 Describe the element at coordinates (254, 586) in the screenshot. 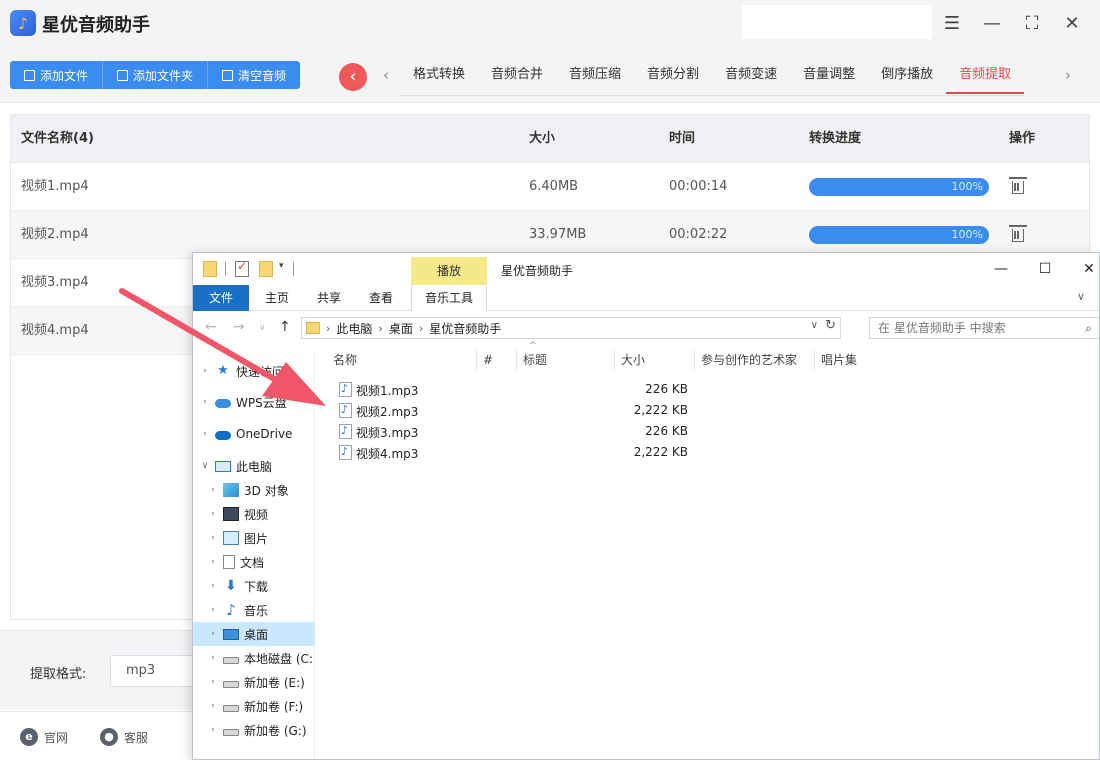

I see `nav-item-downloads: › ⬇ 下载` at that location.